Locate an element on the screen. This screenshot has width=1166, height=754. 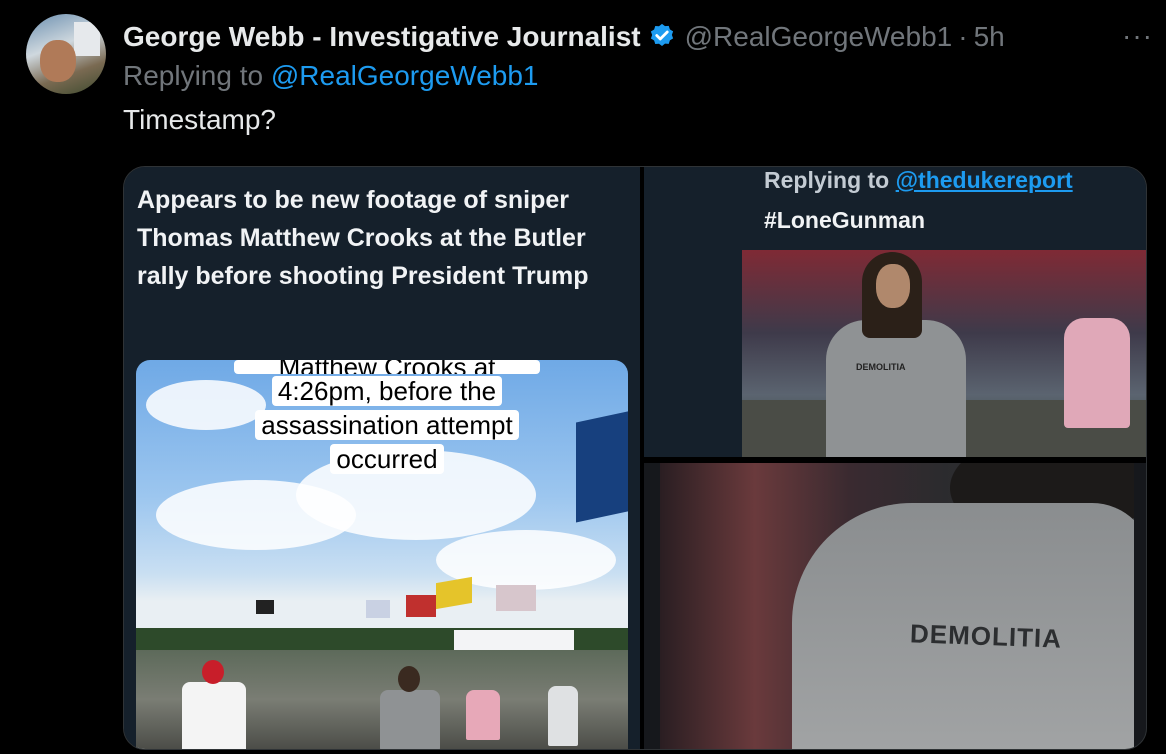
embedded-replying-label: Replying to is located at coordinates (827, 180).